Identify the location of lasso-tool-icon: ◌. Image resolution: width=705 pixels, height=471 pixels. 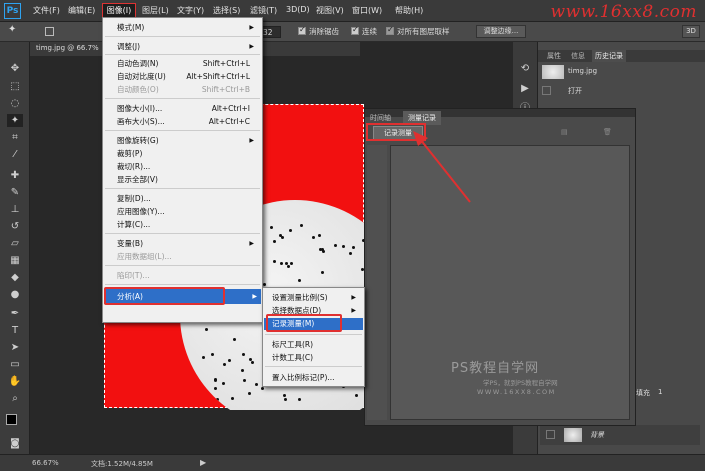
(15, 103).